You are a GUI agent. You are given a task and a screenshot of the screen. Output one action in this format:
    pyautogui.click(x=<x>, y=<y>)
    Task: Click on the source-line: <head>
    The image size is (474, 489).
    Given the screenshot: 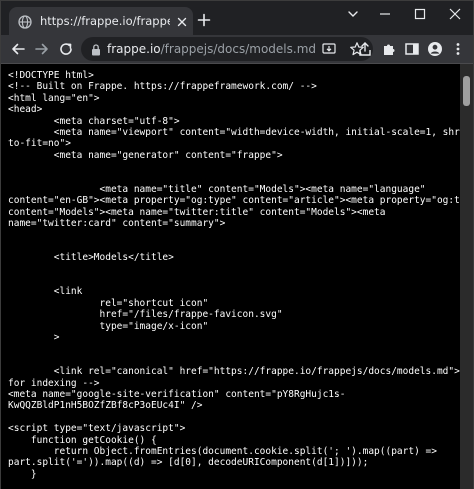 What is the action you would take?
    pyautogui.click(x=25, y=110)
    